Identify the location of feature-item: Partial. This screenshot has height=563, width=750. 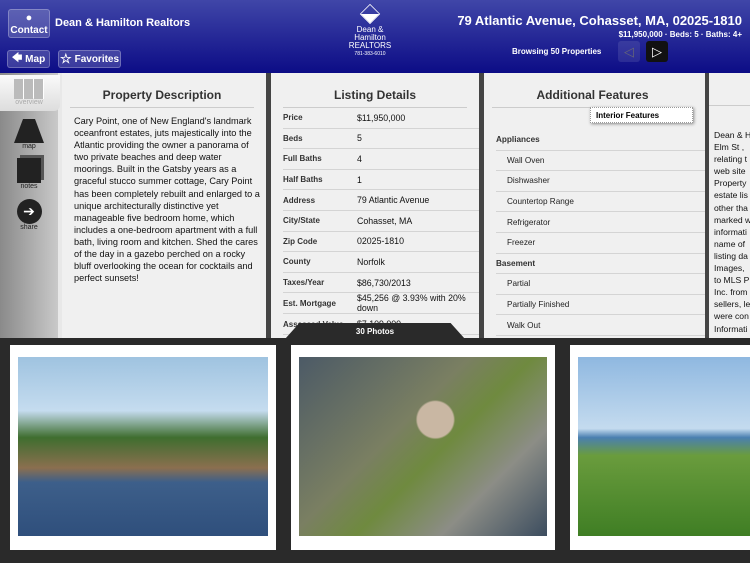
(600, 284).